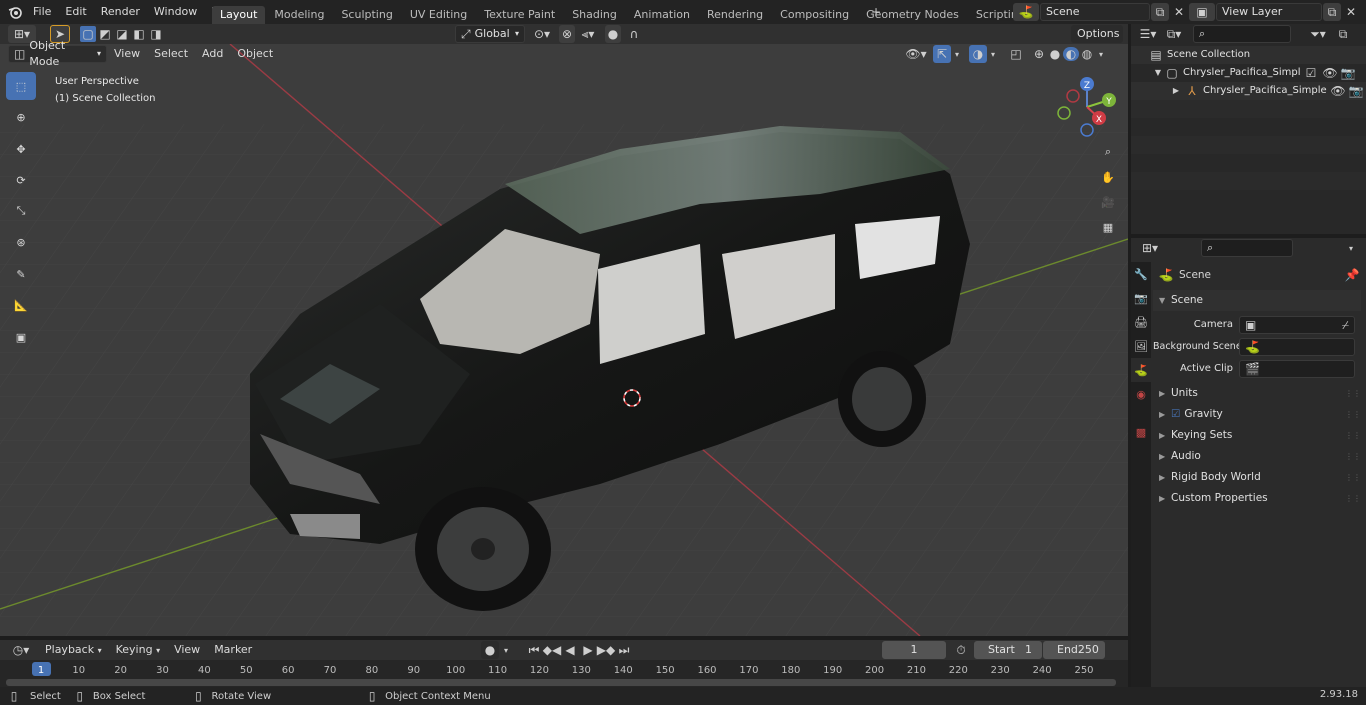 The image size is (1366, 705). I want to click on workspace-tab-animation: Animation, so click(662, 15).